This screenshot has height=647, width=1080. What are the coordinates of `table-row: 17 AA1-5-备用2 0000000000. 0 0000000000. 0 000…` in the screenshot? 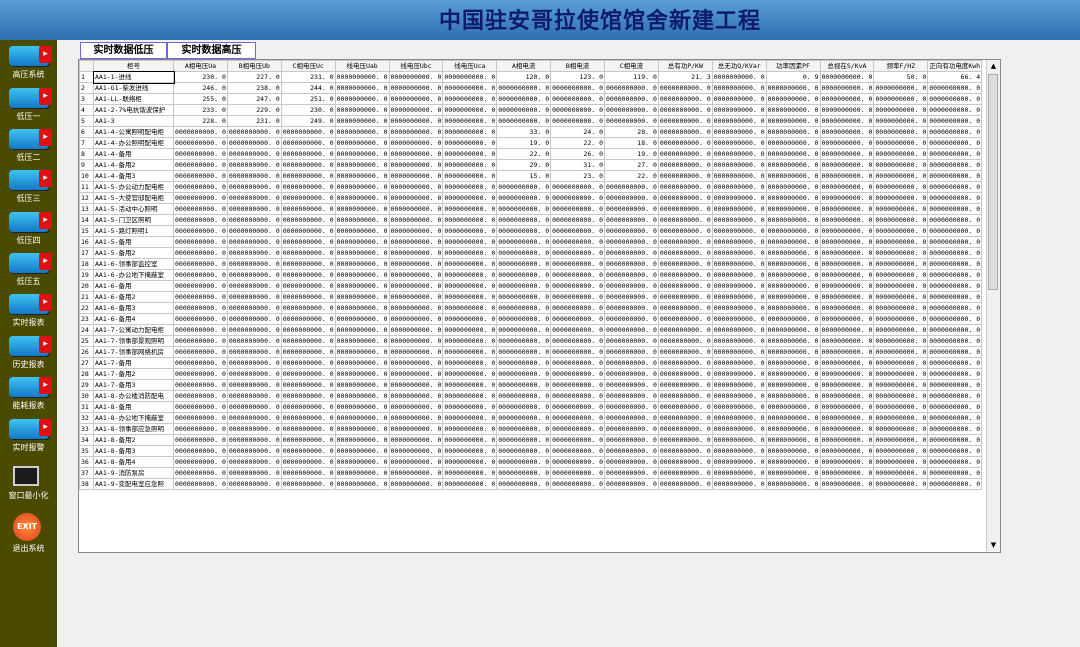 It's located at (531, 253).